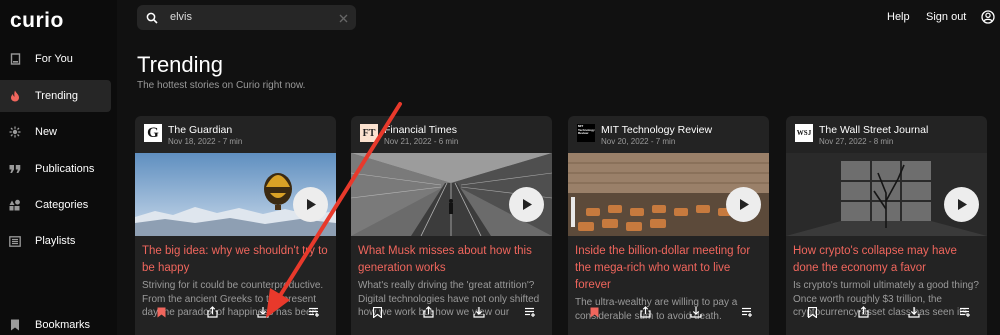  I want to click on flame-icon, so click(15, 96).